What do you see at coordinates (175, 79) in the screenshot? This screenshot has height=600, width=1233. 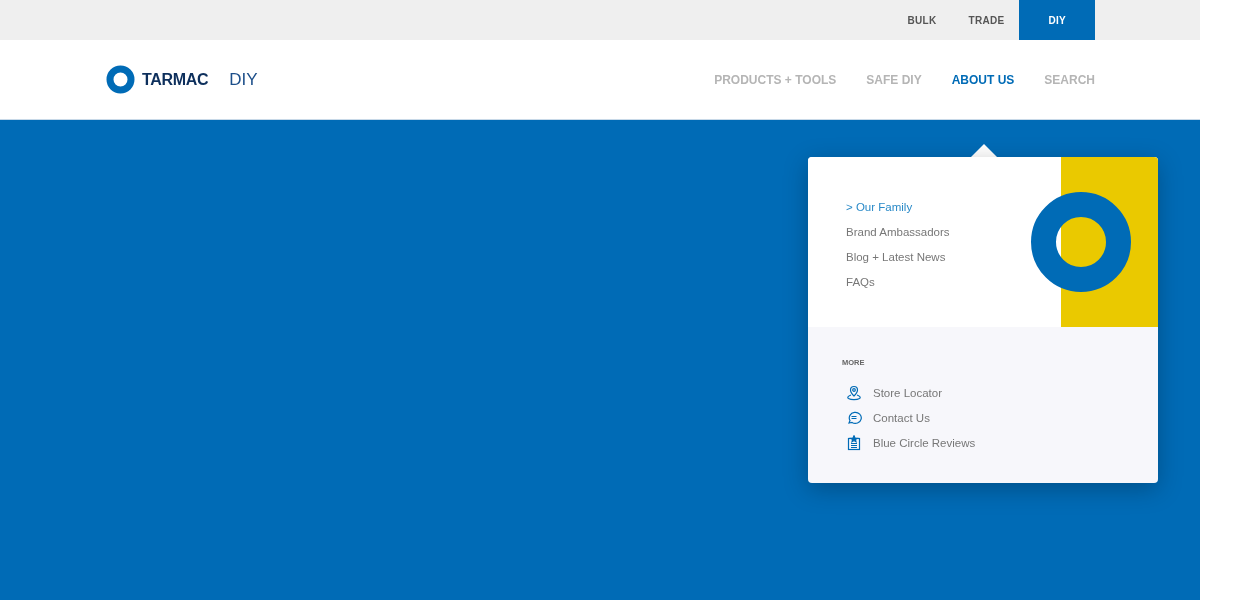 I see `brand-name: TARMAC` at bounding box center [175, 79].